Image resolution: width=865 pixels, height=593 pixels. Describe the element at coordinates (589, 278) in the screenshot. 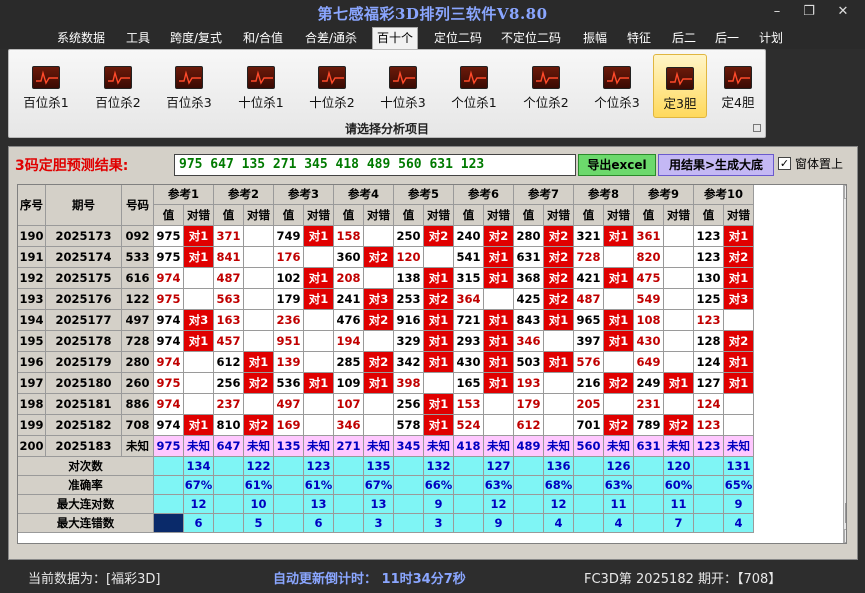

I see `row-value: 421` at that location.